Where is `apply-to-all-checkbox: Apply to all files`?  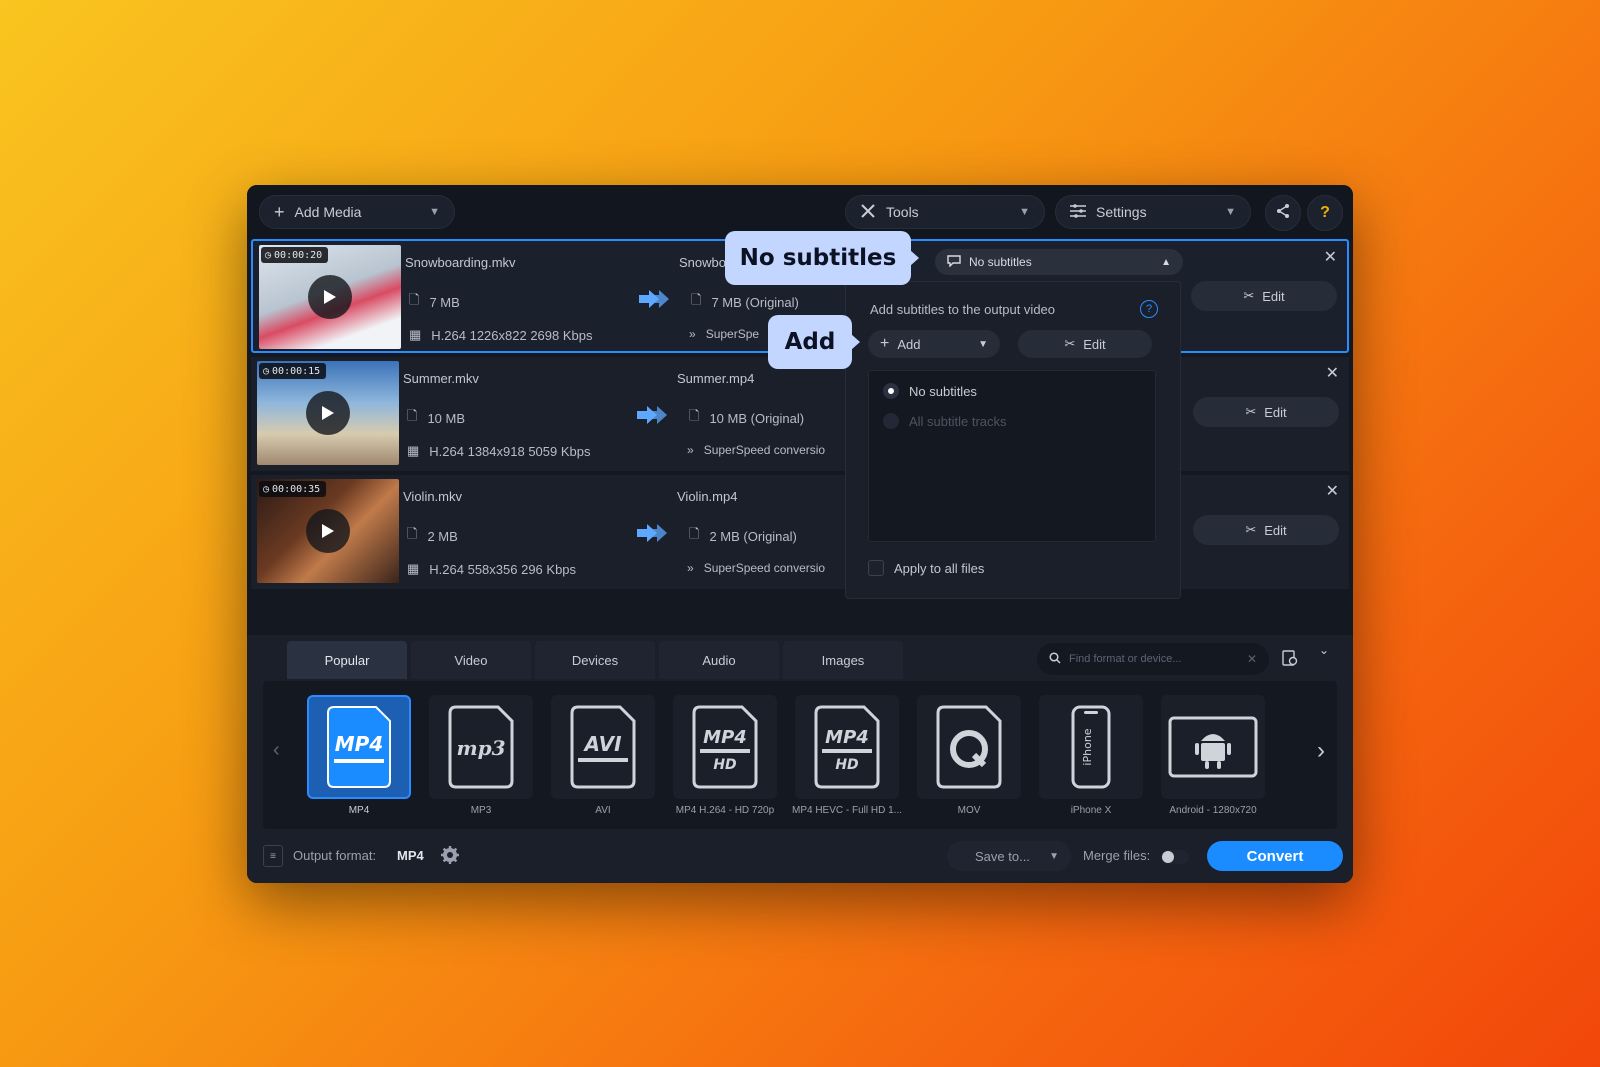
apply-to-all-checkbox: Apply to all files is located at coordinates (926, 568).